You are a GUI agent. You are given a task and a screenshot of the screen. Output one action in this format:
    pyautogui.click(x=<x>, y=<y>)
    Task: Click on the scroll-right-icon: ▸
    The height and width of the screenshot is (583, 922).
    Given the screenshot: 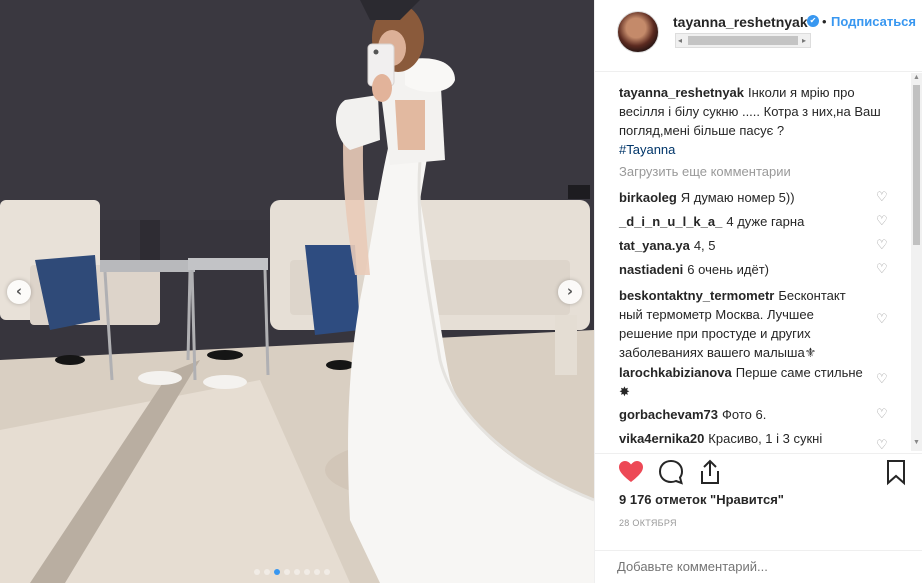 What is the action you would take?
    pyautogui.click(x=804, y=40)
    